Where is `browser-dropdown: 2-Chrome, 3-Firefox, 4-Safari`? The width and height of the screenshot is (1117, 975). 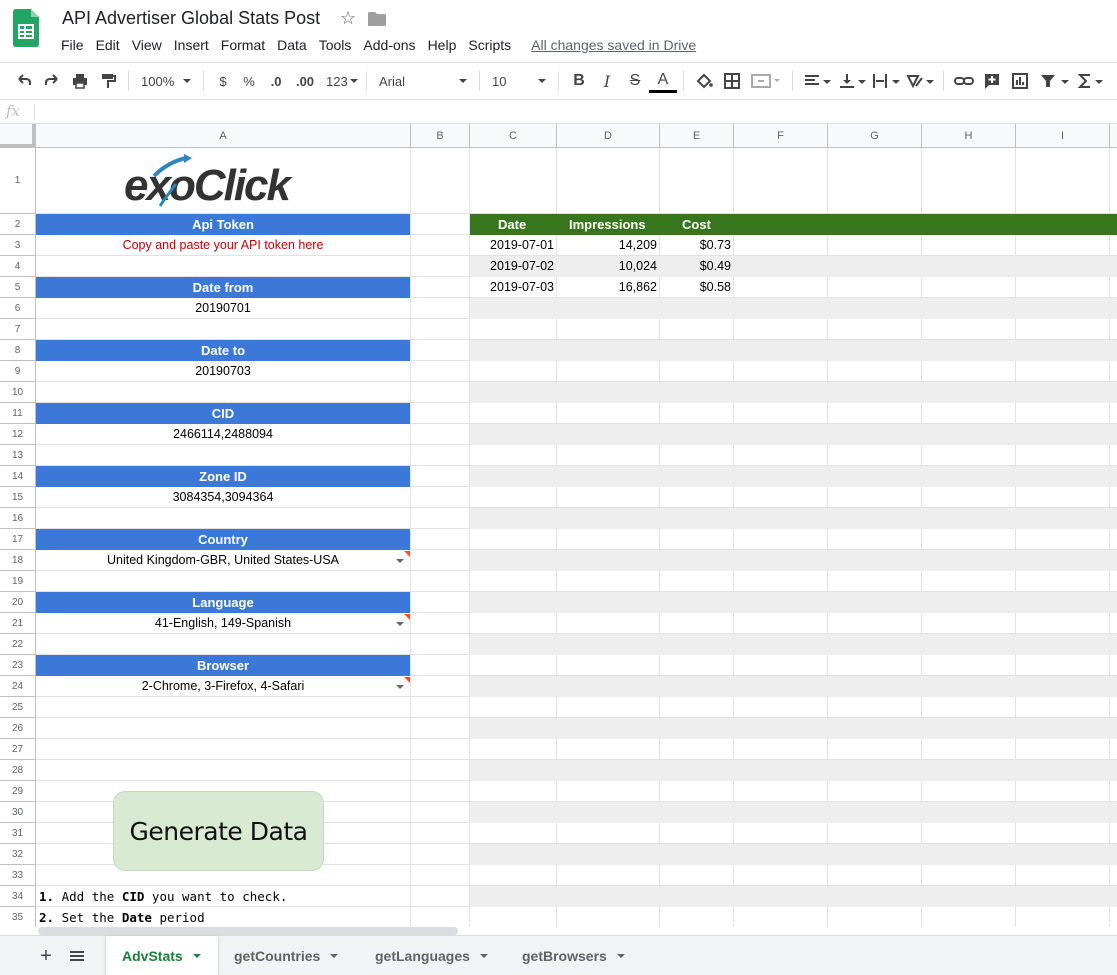 browser-dropdown: 2-Chrome, 3-Firefox, 4-Safari is located at coordinates (223, 686).